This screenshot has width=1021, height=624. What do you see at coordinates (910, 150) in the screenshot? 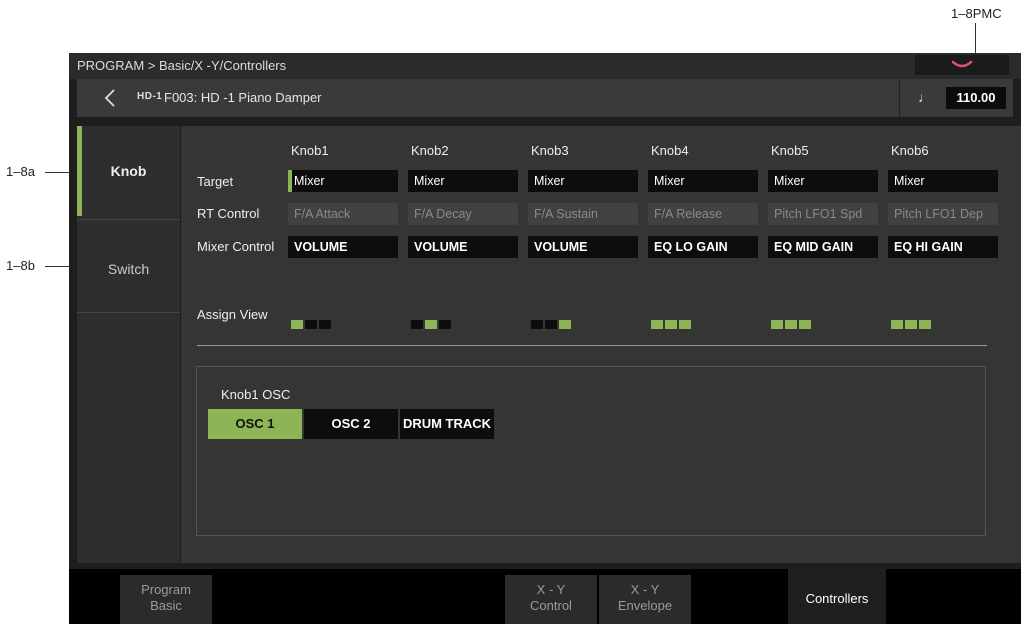
I see `knob6-header: Knob6` at bounding box center [910, 150].